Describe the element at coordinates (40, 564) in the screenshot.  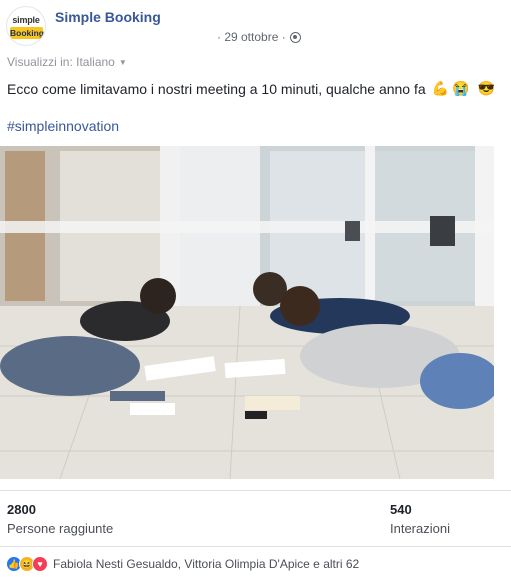
I see `love-icon: ♥` at that location.